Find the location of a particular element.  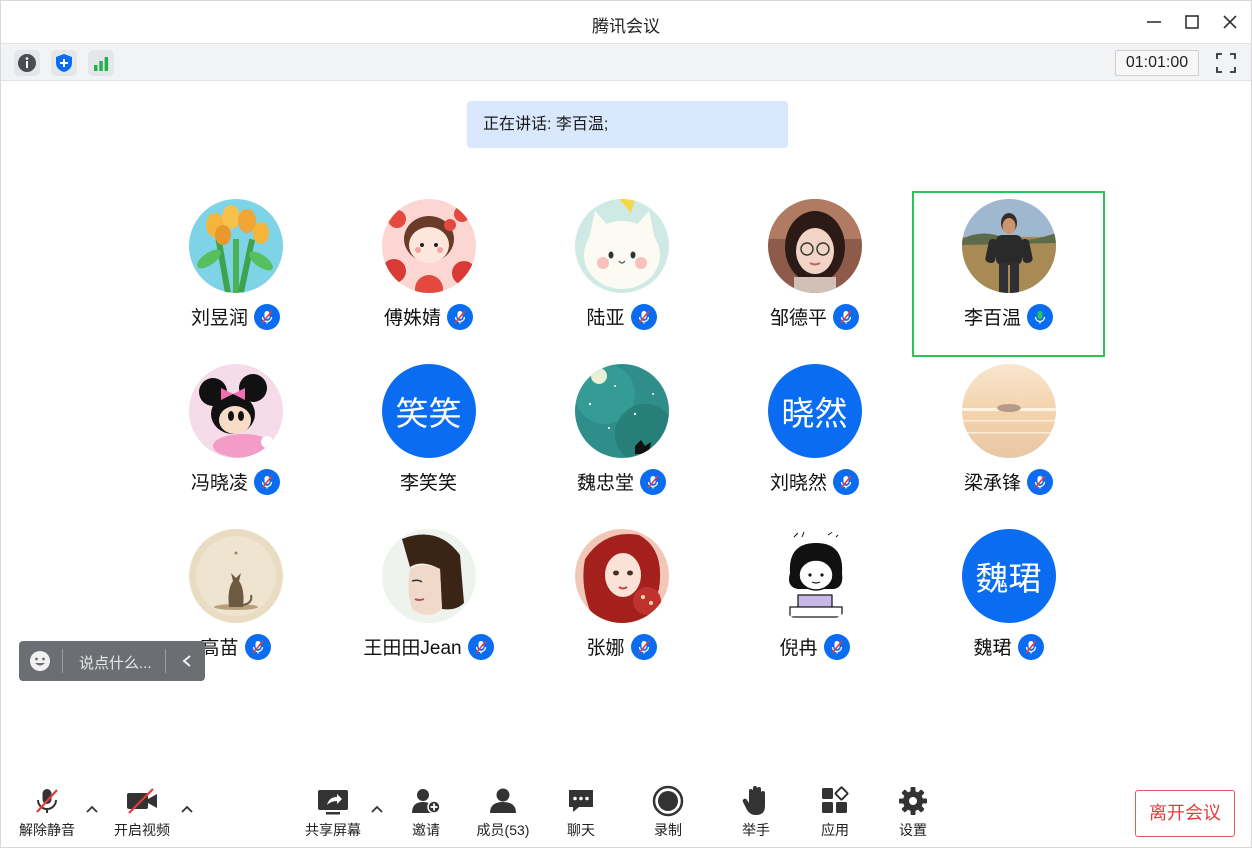

participant-name: 梁承锋 is located at coordinates (992, 483).